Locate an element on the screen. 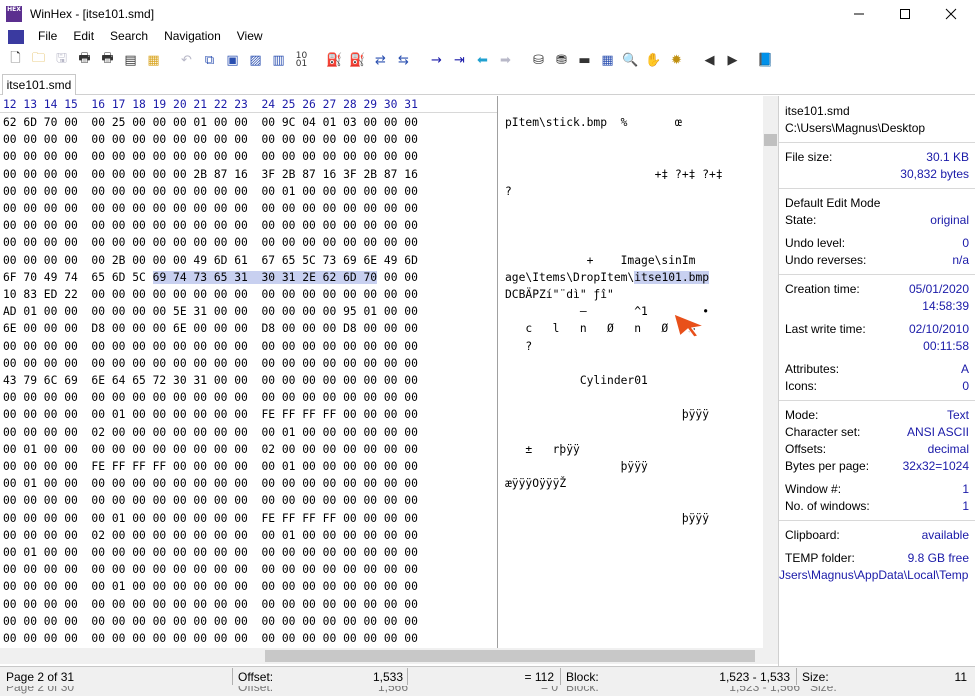  text-row: ± rþÿÿ is located at coordinates (542, 449).